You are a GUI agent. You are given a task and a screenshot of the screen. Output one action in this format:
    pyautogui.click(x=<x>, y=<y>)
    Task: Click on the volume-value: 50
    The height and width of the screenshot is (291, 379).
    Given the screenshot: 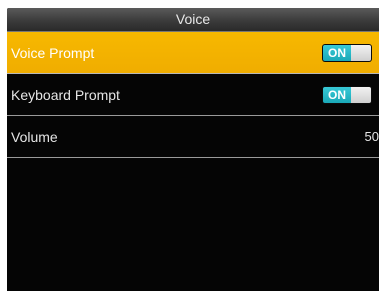 What is the action you would take?
    pyautogui.click(x=371, y=136)
    